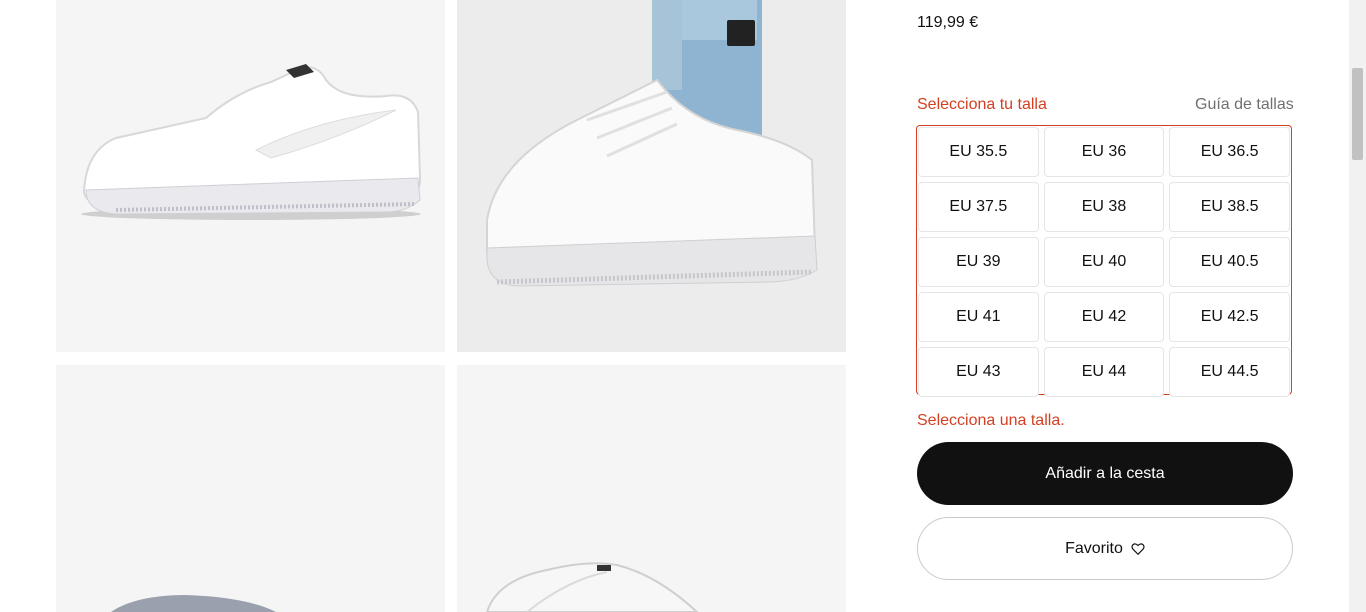 The image size is (1366, 612). What do you see at coordinates (1094, 548) in the screenshot?
I see `favorite-label: Favorito` at bounding box center [1094, 548].